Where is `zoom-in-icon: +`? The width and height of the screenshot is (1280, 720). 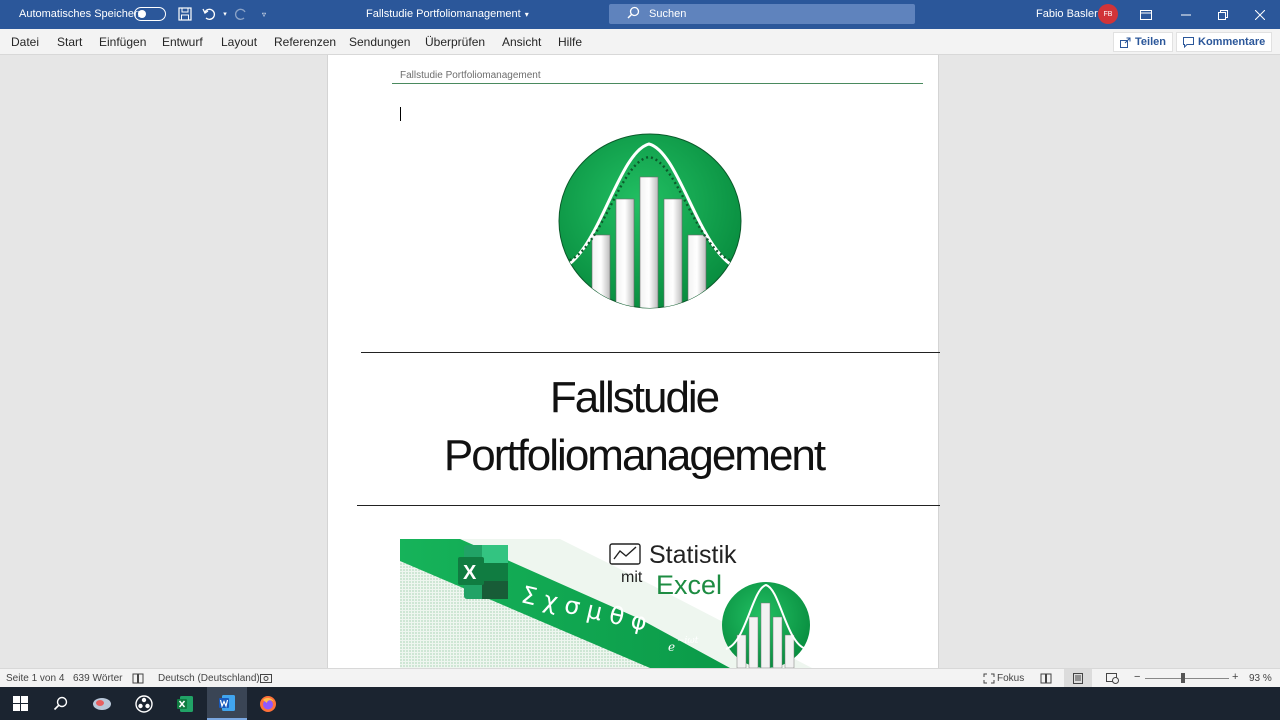
zoom-in-icon: + is located at coordinates (1235, 677).